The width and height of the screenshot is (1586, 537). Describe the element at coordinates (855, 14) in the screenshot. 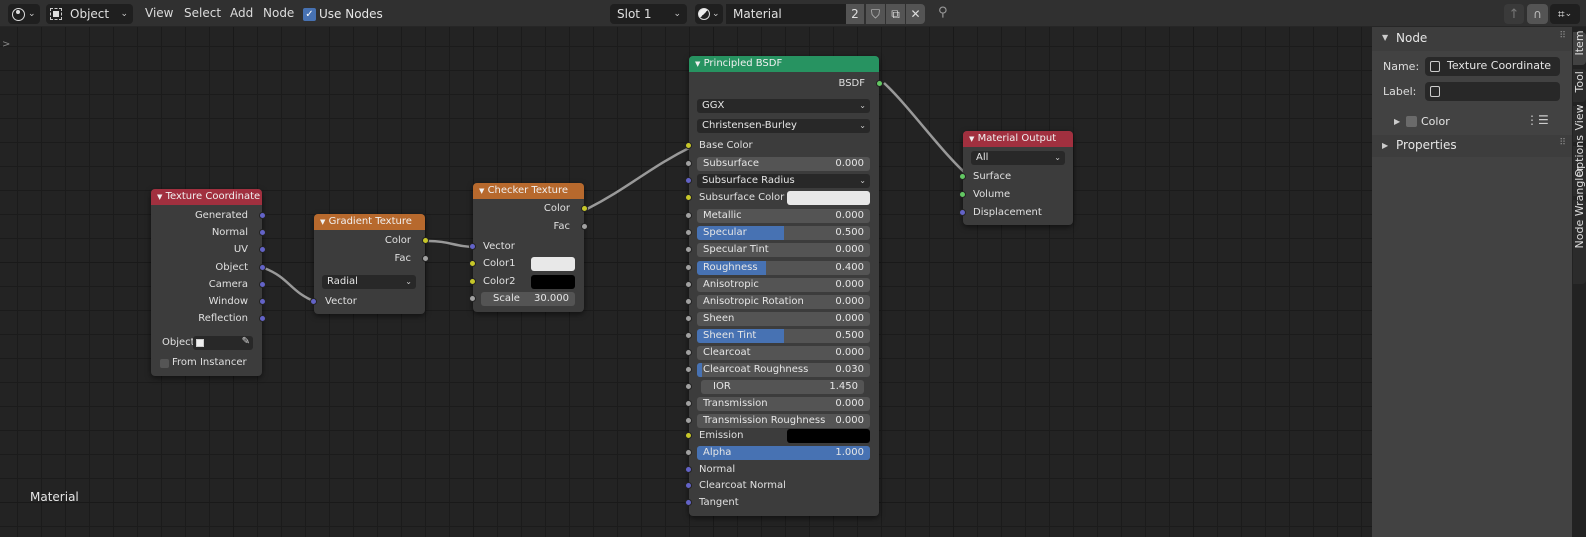

I see `user-count-button: 2` at that location.